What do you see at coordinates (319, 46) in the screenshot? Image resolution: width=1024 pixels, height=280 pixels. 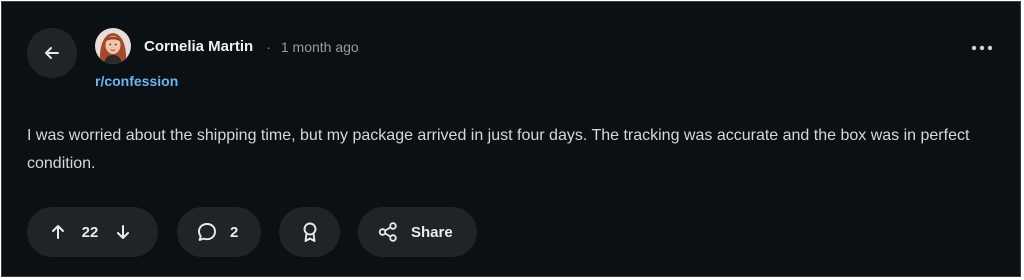 I see `post-timestamp: 1 month ago` at bounding box center [319, 46].